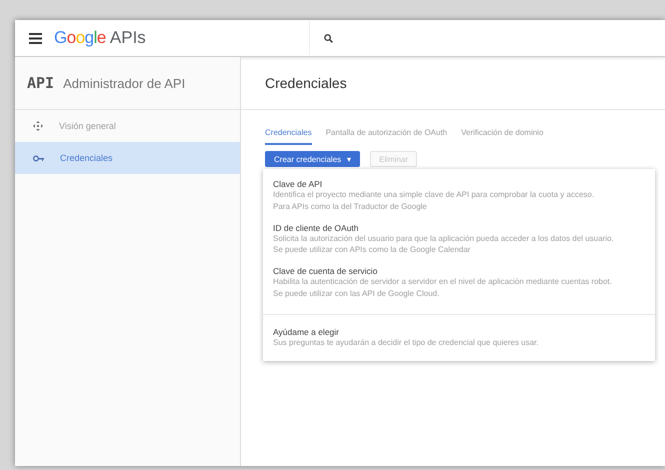 This screenshot has width=665, height=470. What do you see at coordinates (40, 83) in the screenshot?
I see `api-logo: API` at bounding box center [40, 83].